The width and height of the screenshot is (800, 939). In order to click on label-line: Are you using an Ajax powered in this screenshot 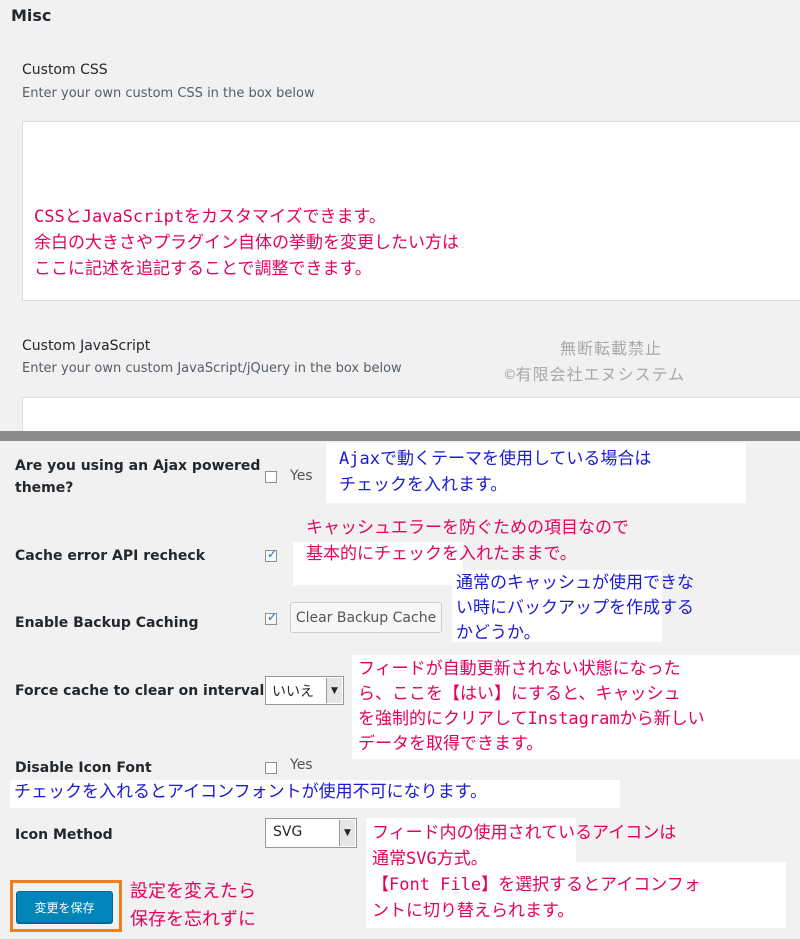, I will do `click(138, 466)`.